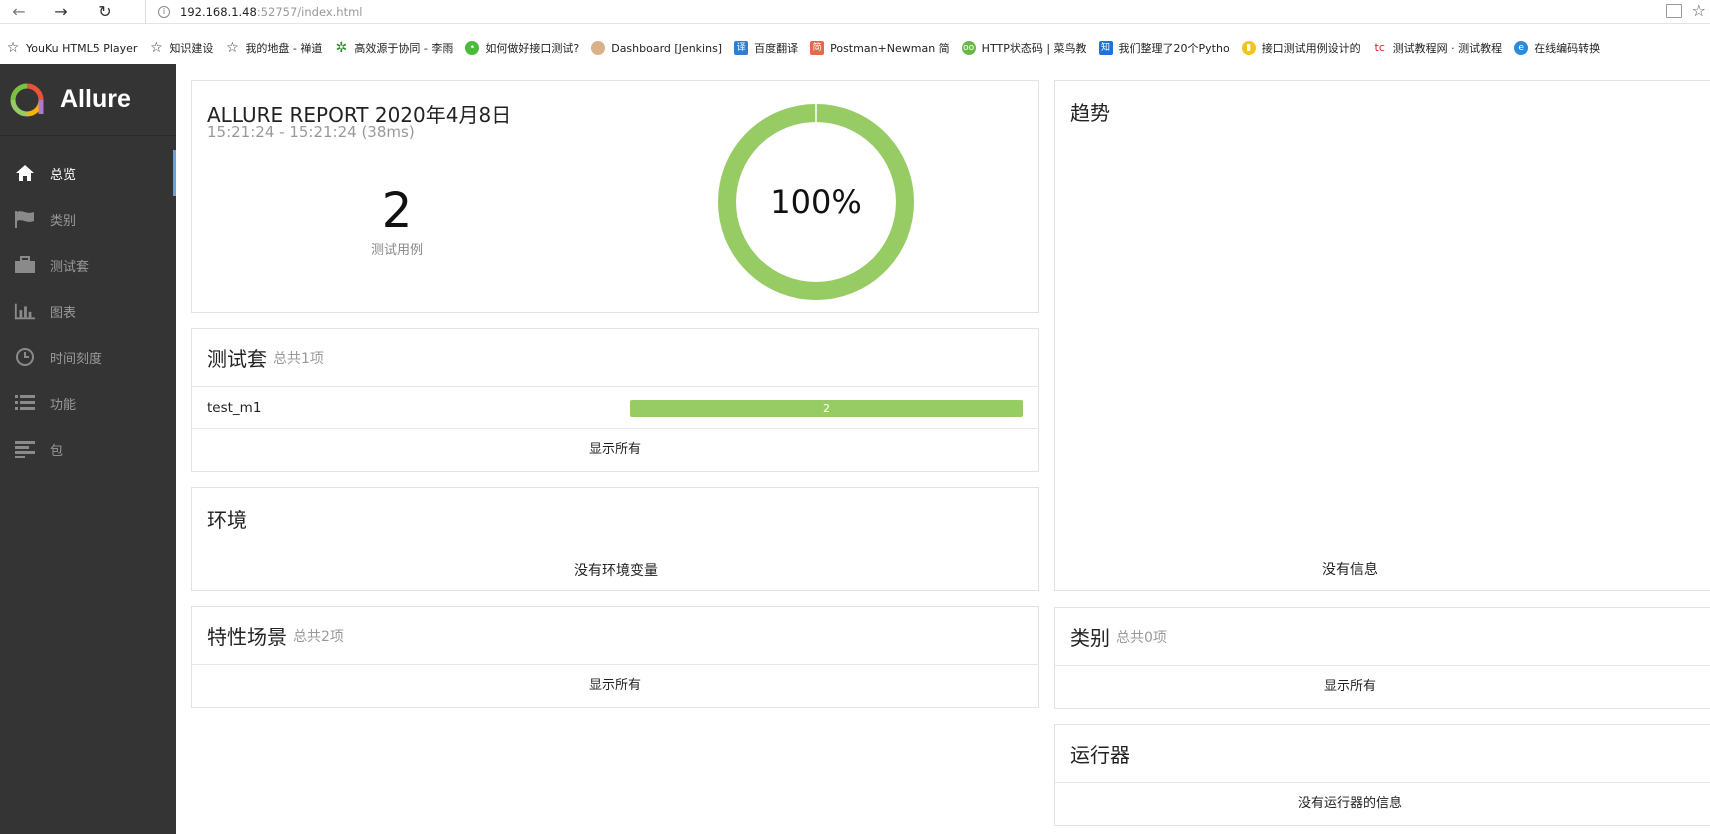 This screenshot has width=1710, height=834. Describe the element at coordinates (237, 359) in the screenshot. I see `suites-title: 测试套` at that location.